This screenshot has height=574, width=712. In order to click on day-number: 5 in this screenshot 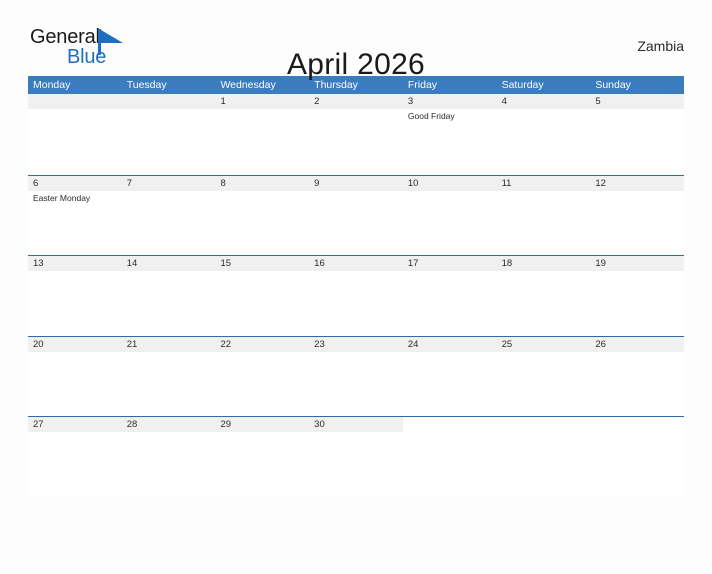, I will do `click(598, 101)`.